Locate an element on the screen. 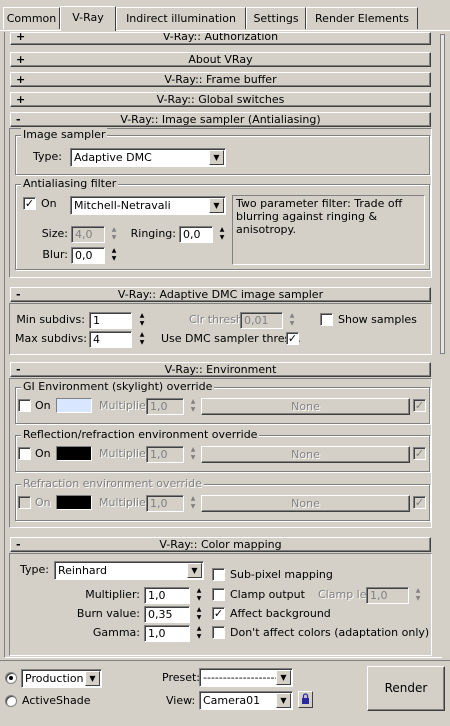  sampler-type-dropdown: Adaptive DMC ▼ is located at coordinates (148, 157).